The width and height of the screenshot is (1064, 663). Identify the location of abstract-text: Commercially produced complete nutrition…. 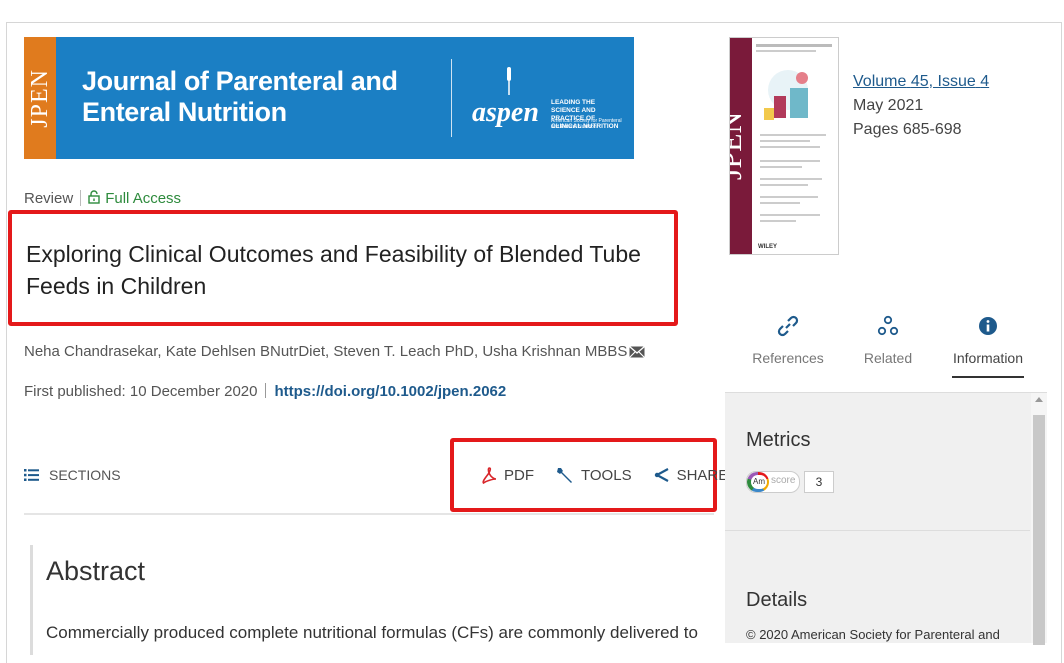
(372, 632).